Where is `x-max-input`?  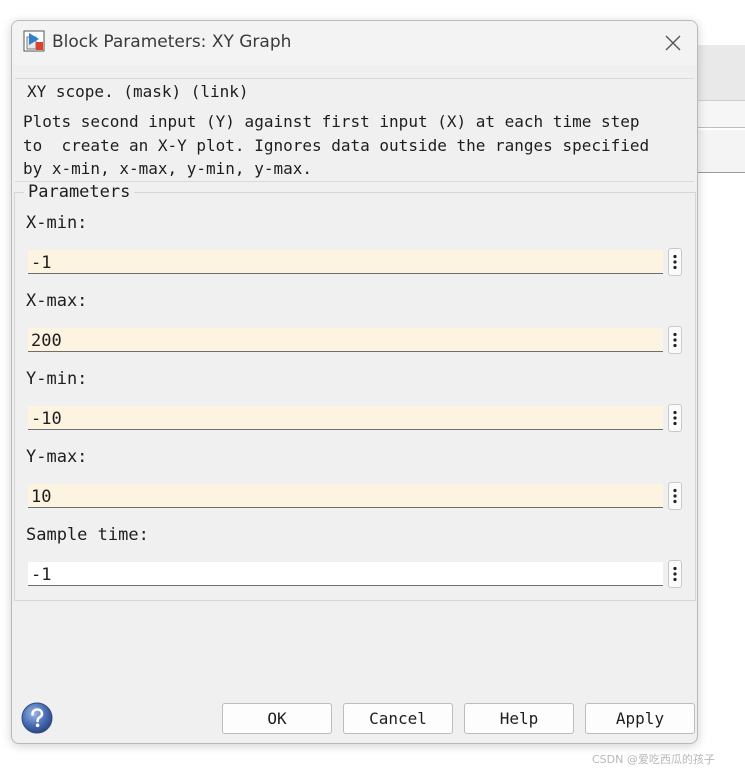 x-max-input is located at coordinates (345, 340).